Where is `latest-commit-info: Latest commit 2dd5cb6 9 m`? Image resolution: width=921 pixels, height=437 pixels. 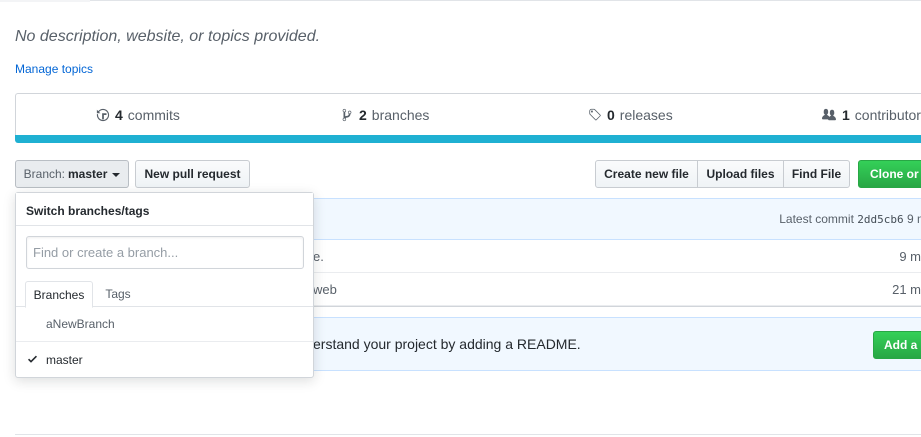
latest-commit-info: Latest commit 2dd5cb6 9 m is located at coordinates (850, 219).